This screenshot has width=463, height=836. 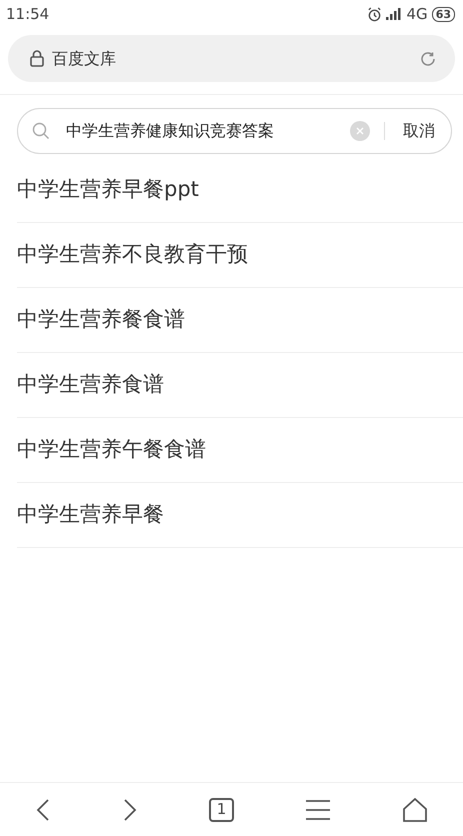 What do you see at coordinates (414, 810) in the screenshot?
I see `home-icon` at bounding box center [414, 810].